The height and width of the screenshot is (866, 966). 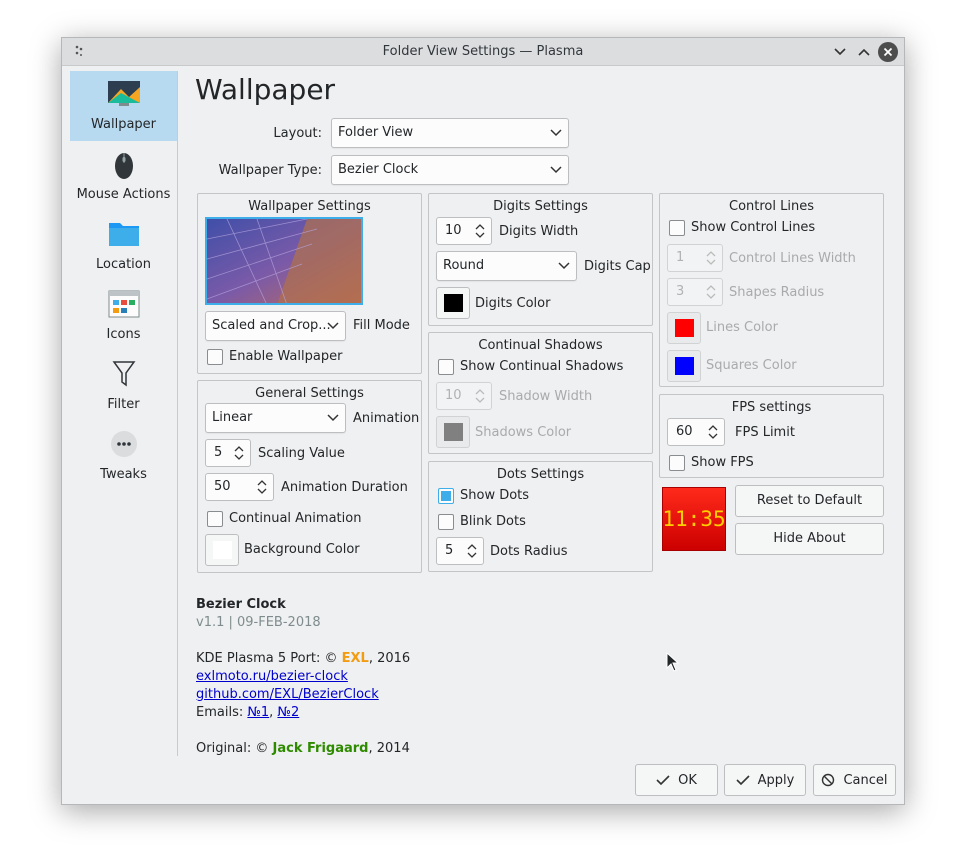 What do you see at coordinates (449, 550) in the screenshot?
I see `dots-radius-value: 5` at bounding box center [449, 550].